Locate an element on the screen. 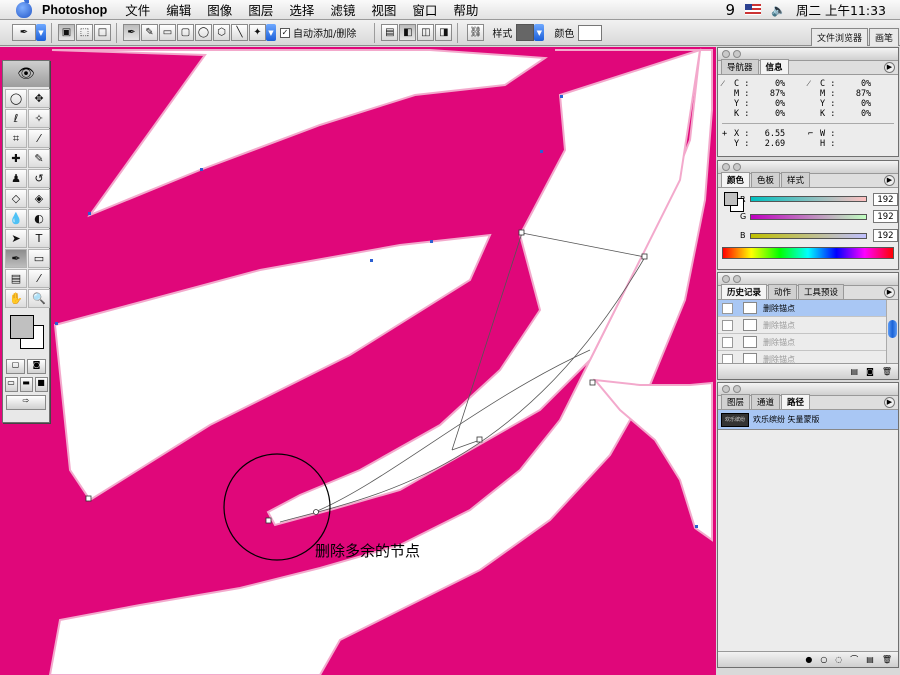  rounded-rect-icon: ▢ is located at coordinates (185, 32).